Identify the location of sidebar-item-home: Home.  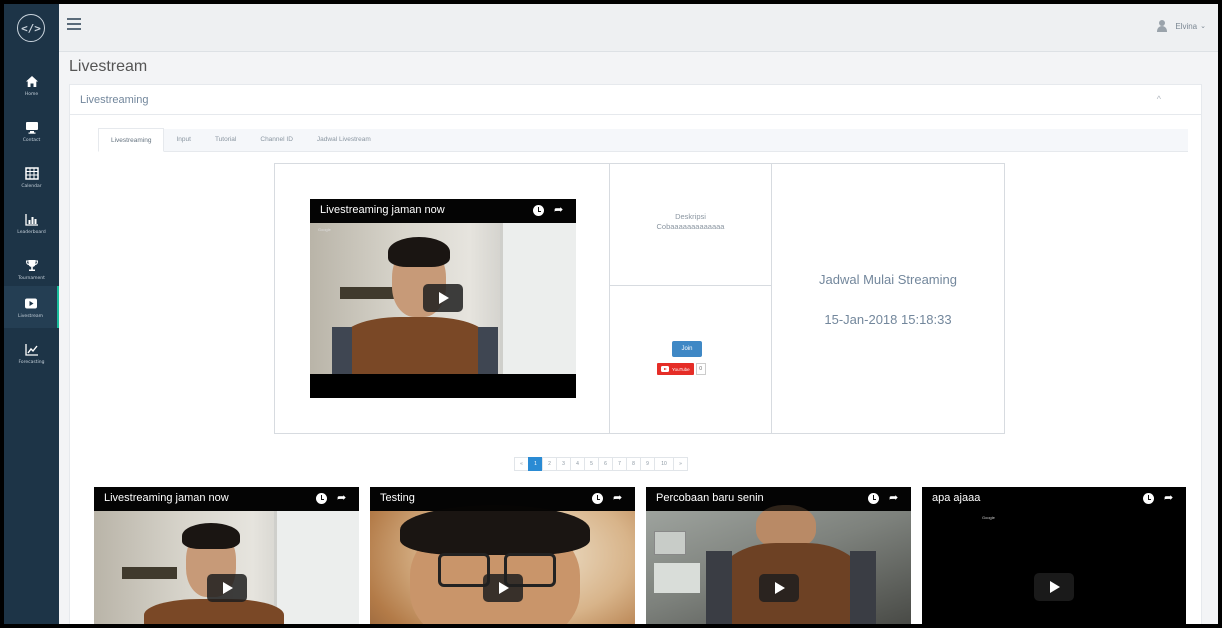
(31, 85).